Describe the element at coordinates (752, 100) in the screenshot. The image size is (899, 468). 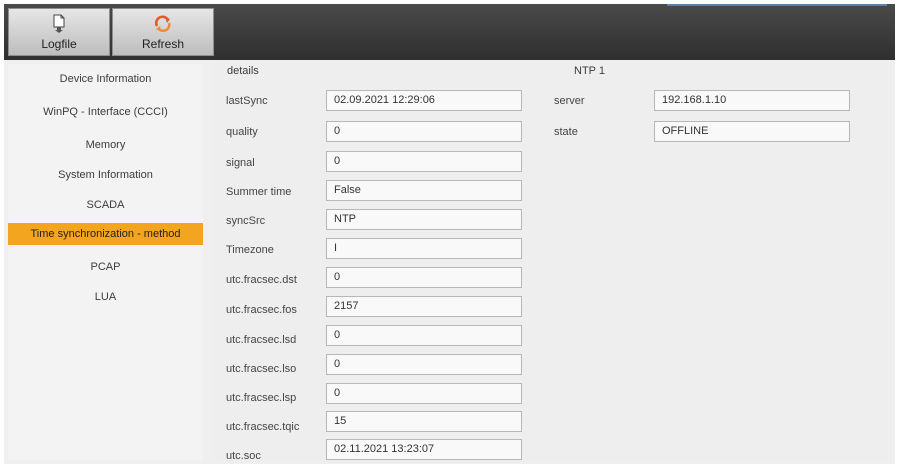
I see `ntp-server-field: 192.168.1.10` at that location.